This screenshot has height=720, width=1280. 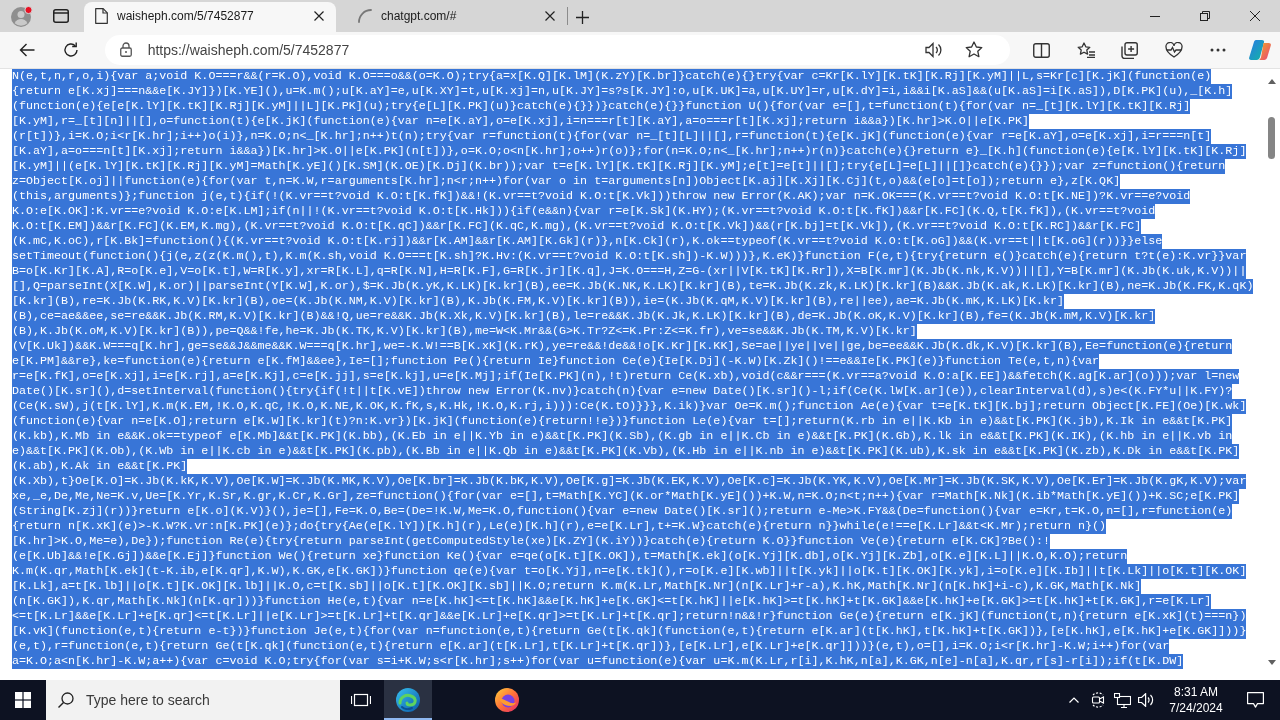 What do you see at coordinates (23, 700) in the screenshot?
I see `four-panes-icon` at bounding box center [23, 700].